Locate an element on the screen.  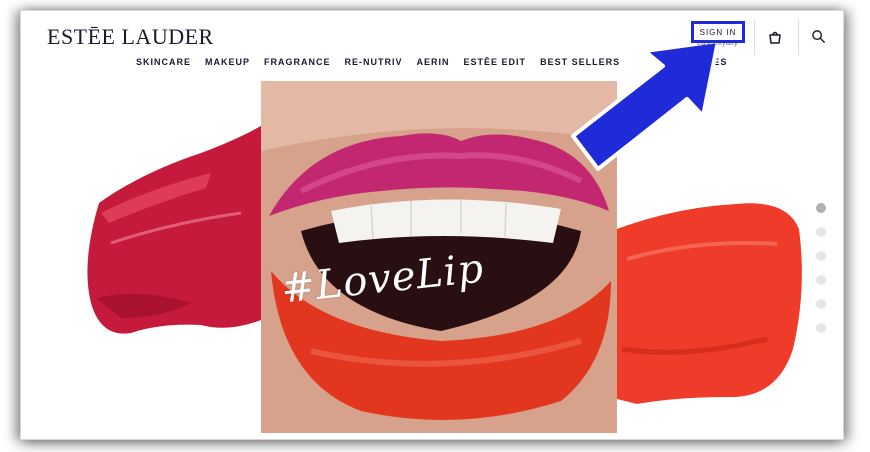
nav-estee-edit: ESTĒE EDIT is located at coordinates (495, 62).